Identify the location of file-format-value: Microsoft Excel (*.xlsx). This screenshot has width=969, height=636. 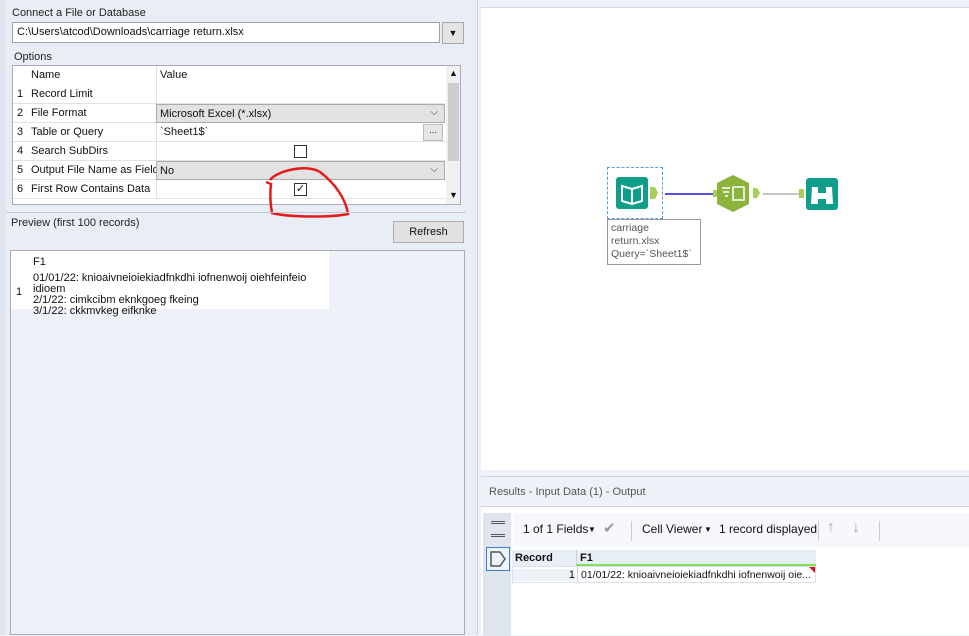
(216, 114).